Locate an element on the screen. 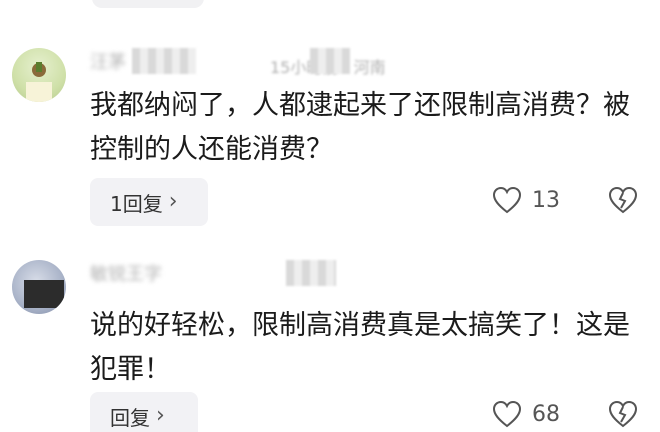  like-count: 68 is located at coordinates (546, 414).